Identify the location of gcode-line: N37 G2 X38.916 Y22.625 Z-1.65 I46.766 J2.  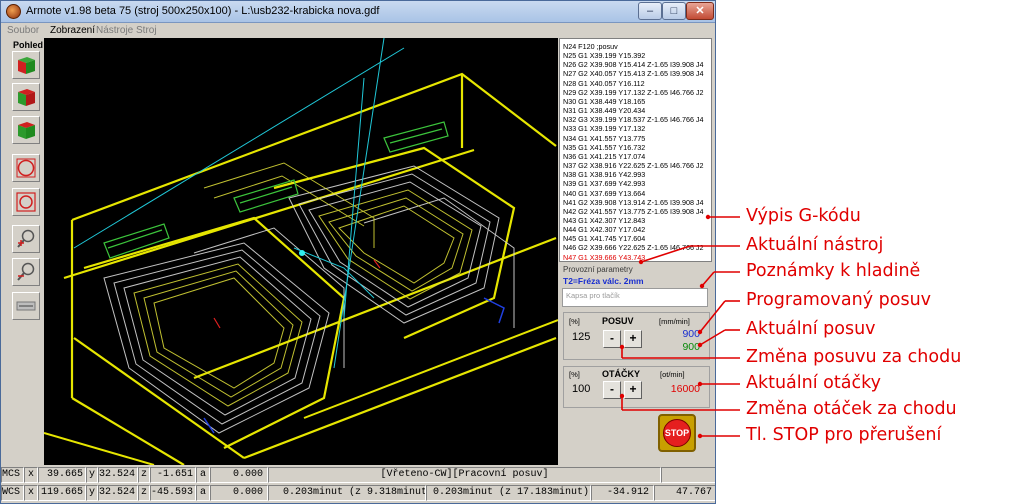
(633, 166).